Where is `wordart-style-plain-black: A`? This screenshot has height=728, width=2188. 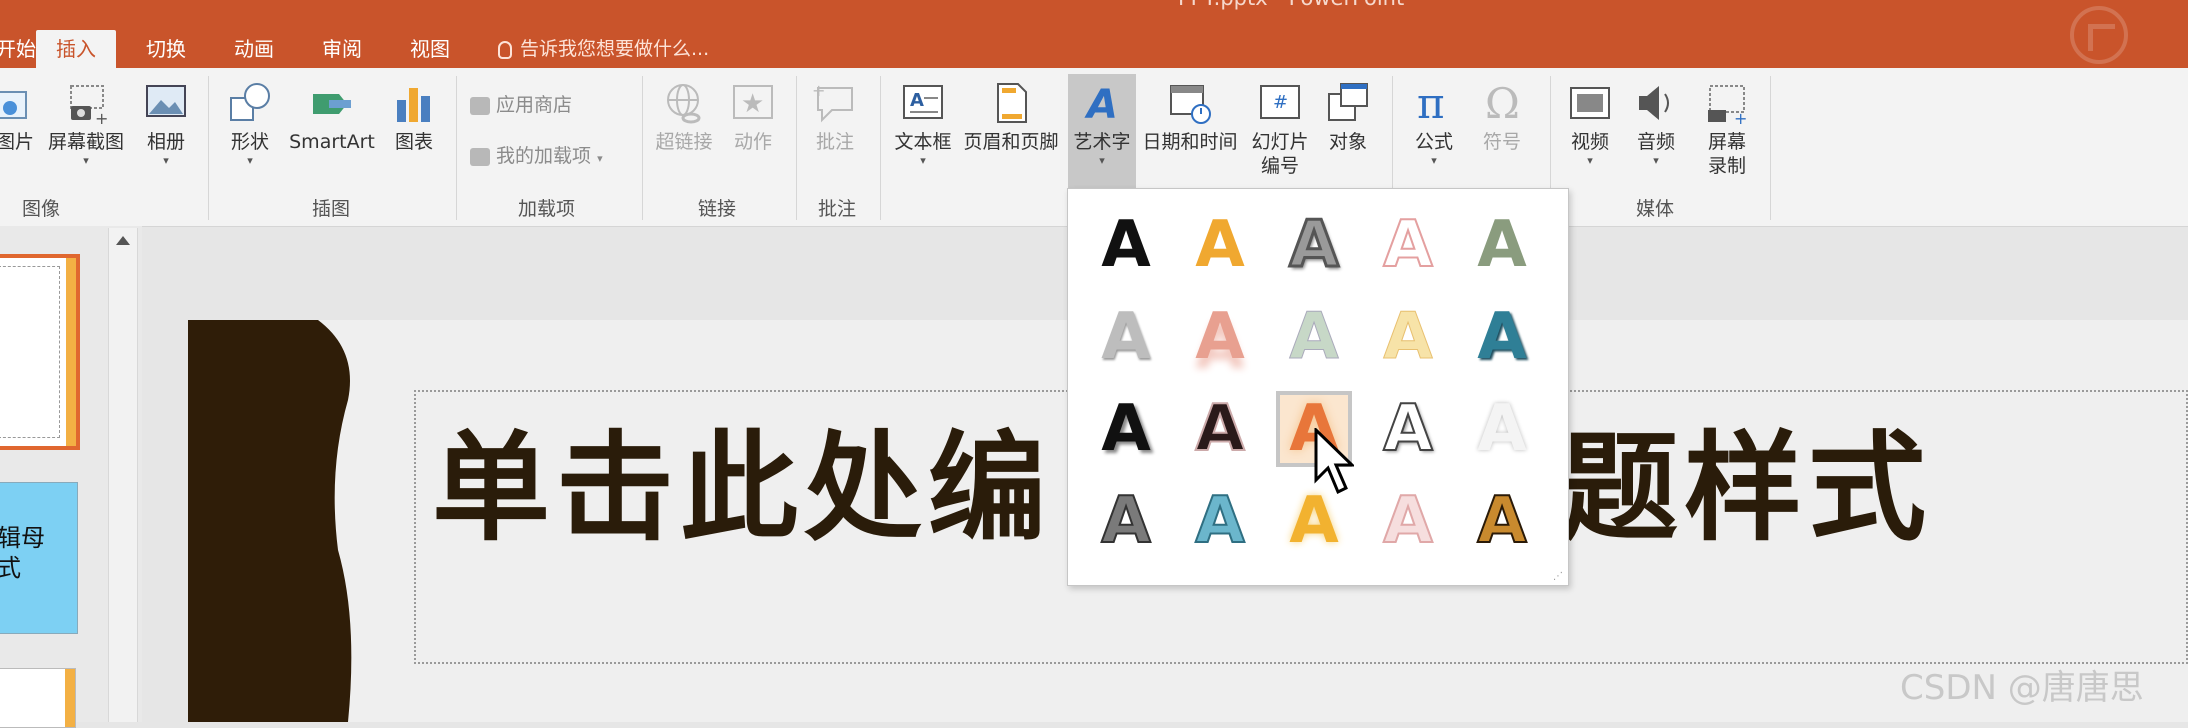 wordart-style-plain-black: A is located at coordinates (1126, 245).